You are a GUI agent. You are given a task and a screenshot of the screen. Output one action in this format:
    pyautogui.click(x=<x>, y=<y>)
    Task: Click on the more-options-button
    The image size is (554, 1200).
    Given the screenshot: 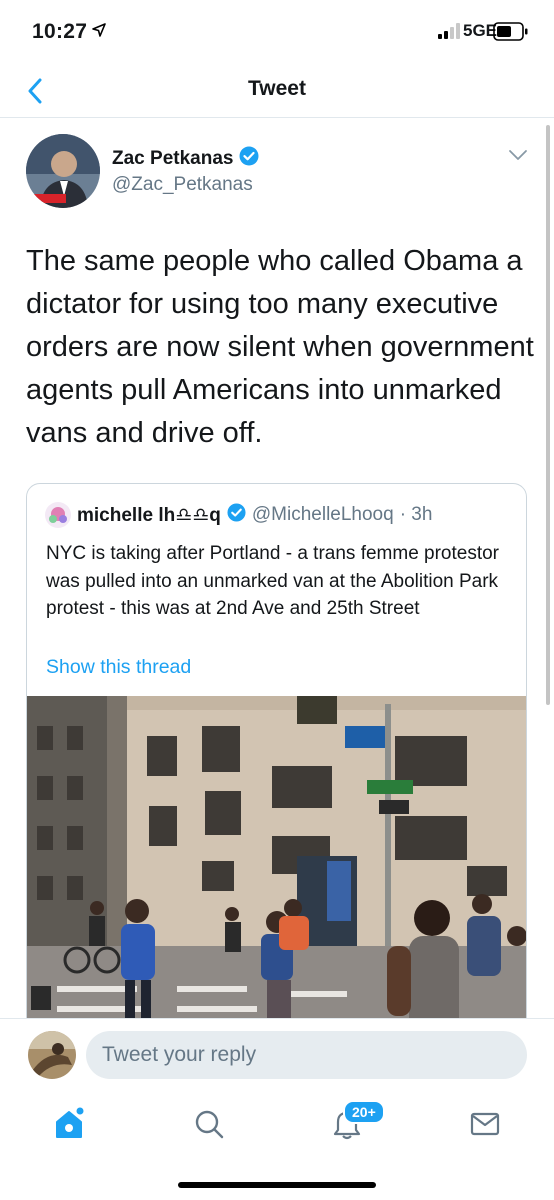 What is the action you would take?
    pyautogui.click(x=518, y=157)
    